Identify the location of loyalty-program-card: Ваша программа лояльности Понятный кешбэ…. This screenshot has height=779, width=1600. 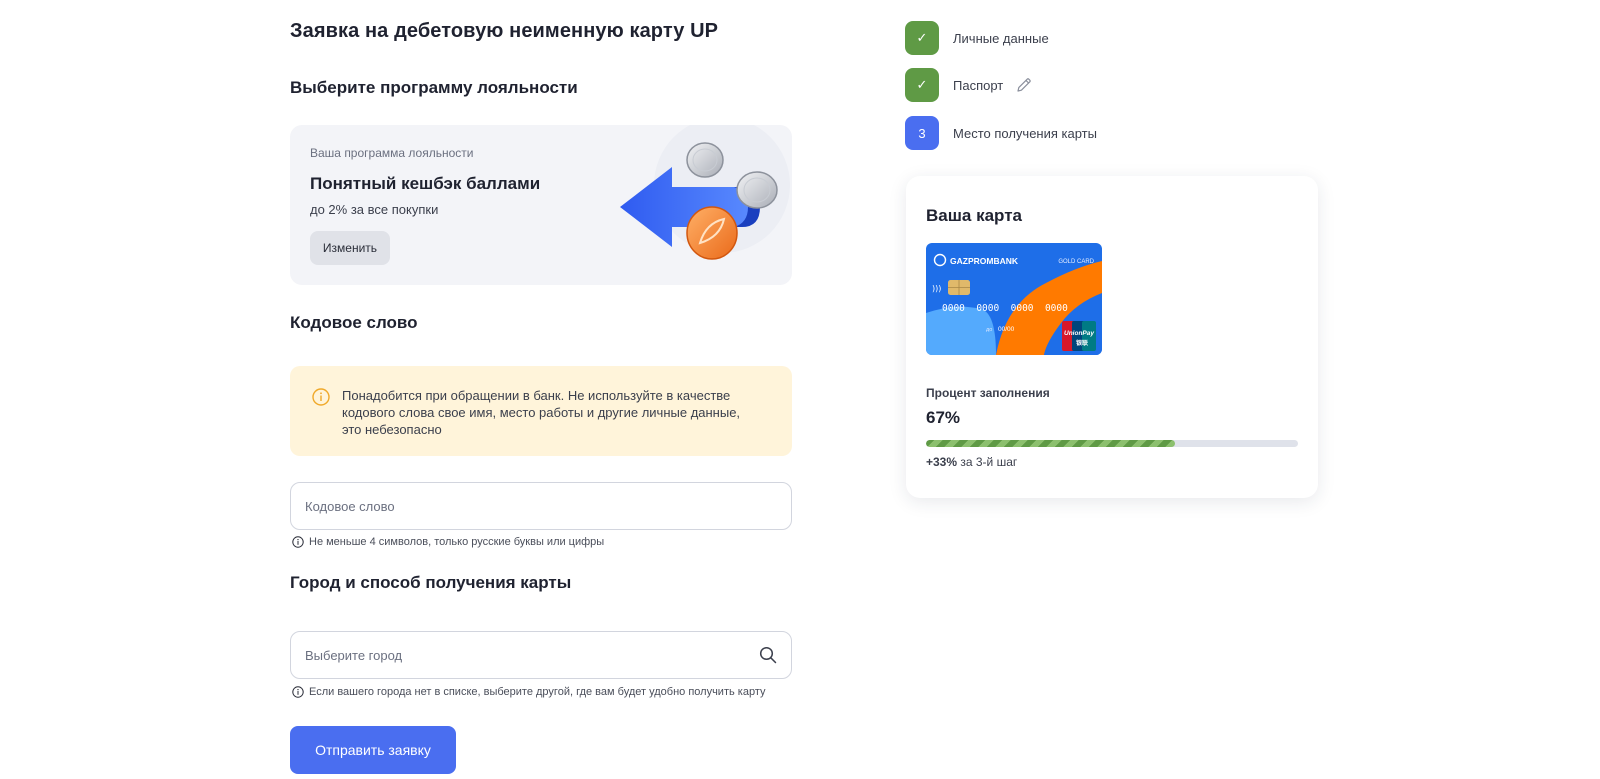
(541, 205).